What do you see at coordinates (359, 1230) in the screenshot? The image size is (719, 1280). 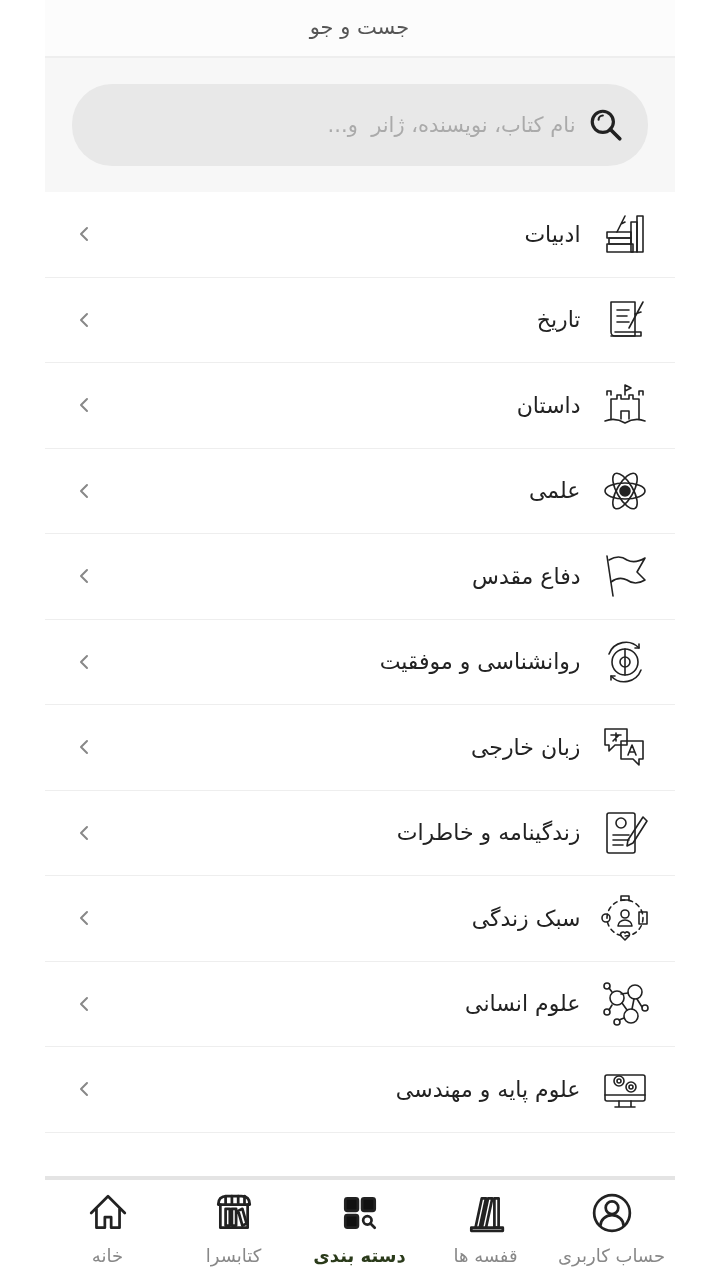 I see `nav-tab: دسته بندی` at bounding box center [359, 1230].